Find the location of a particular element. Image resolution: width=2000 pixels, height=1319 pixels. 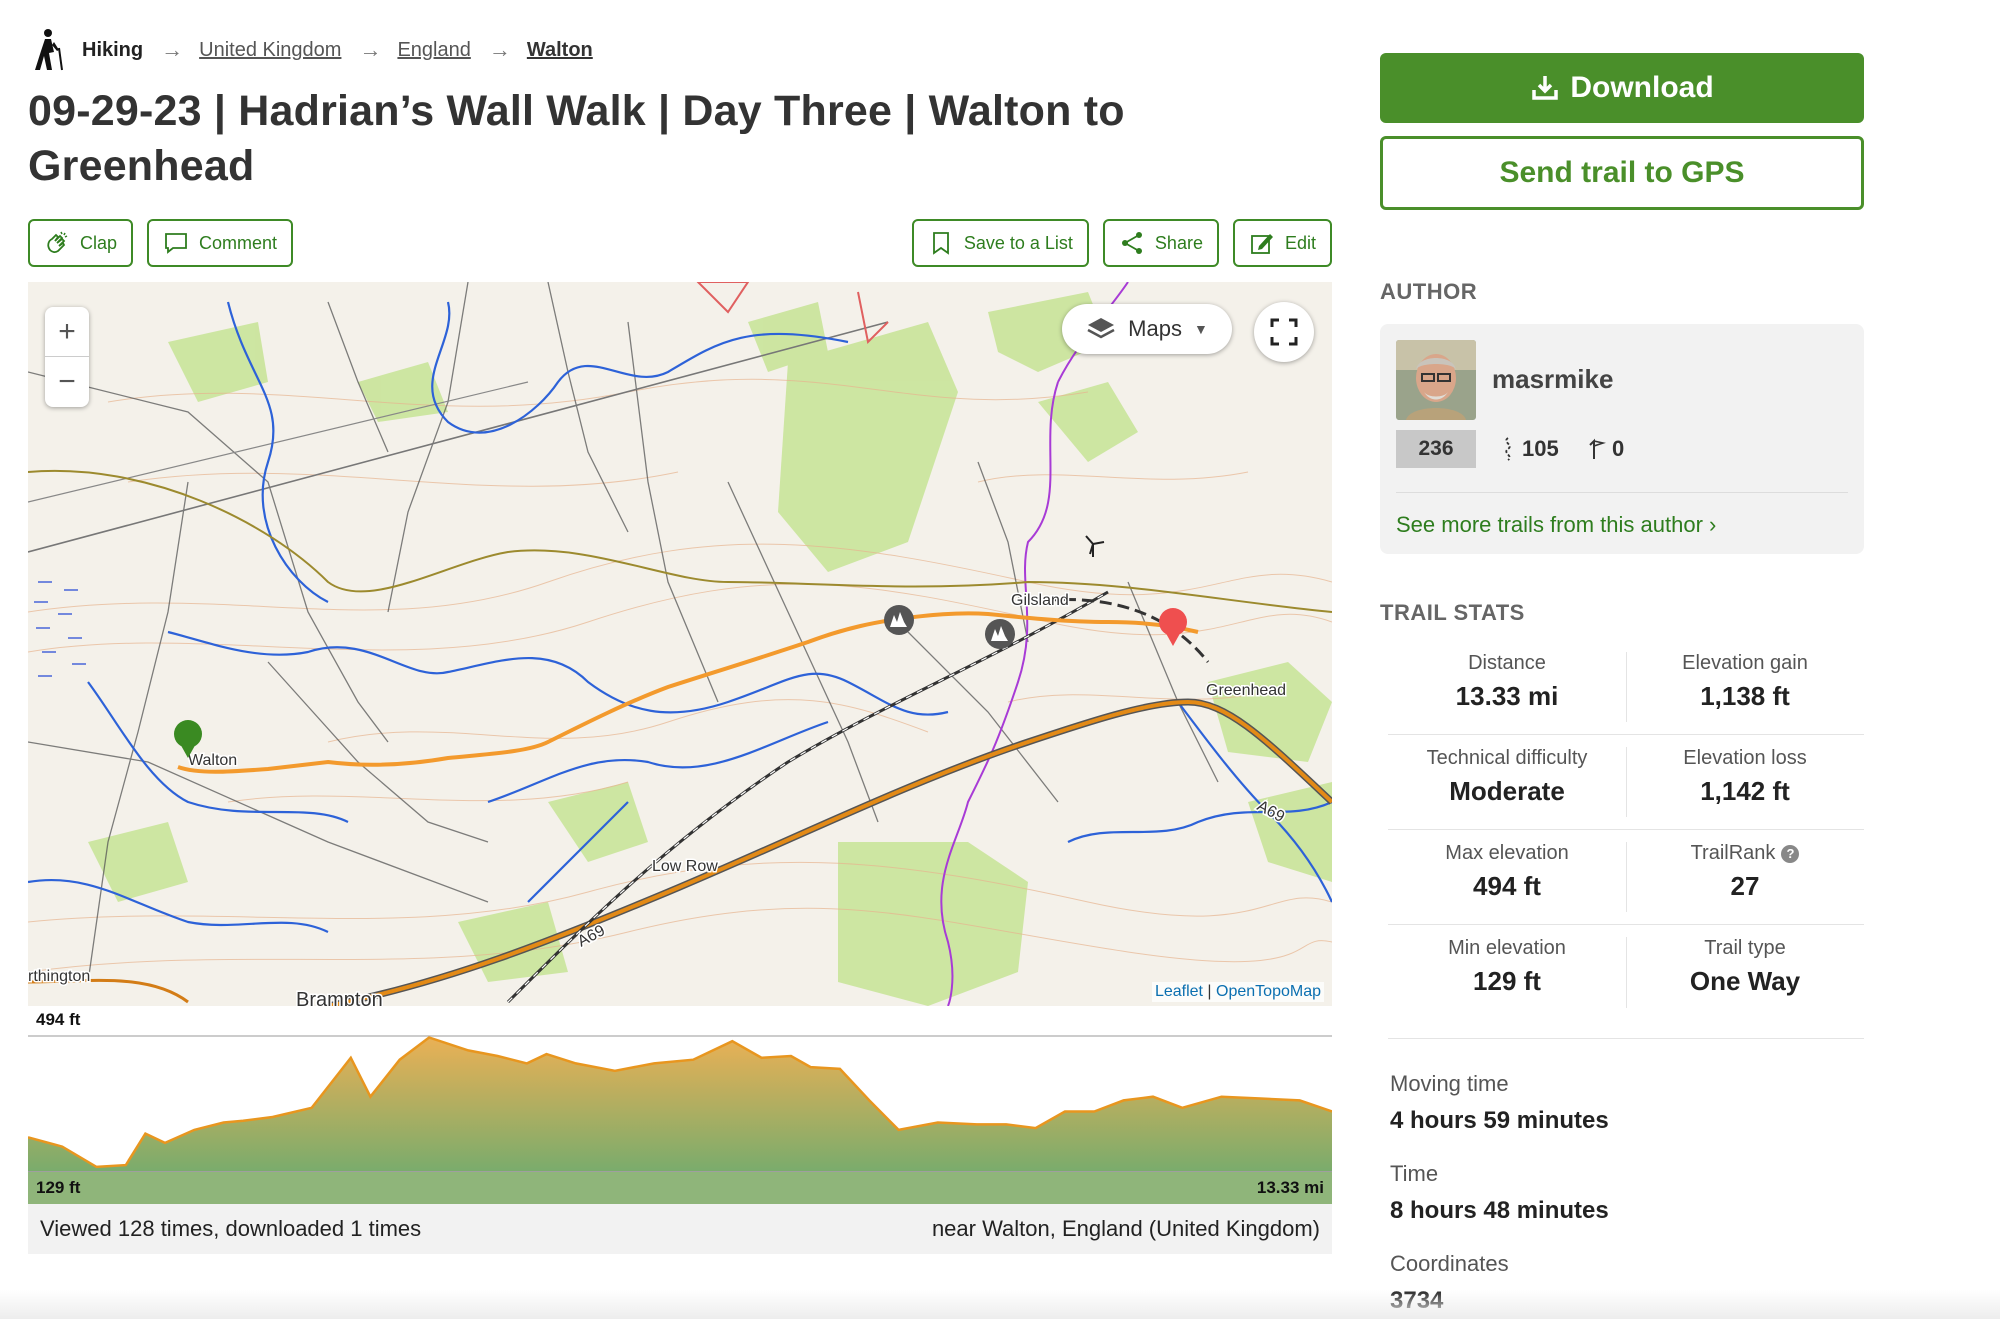

end-marker-icon is located at coordinates (1173, 627).